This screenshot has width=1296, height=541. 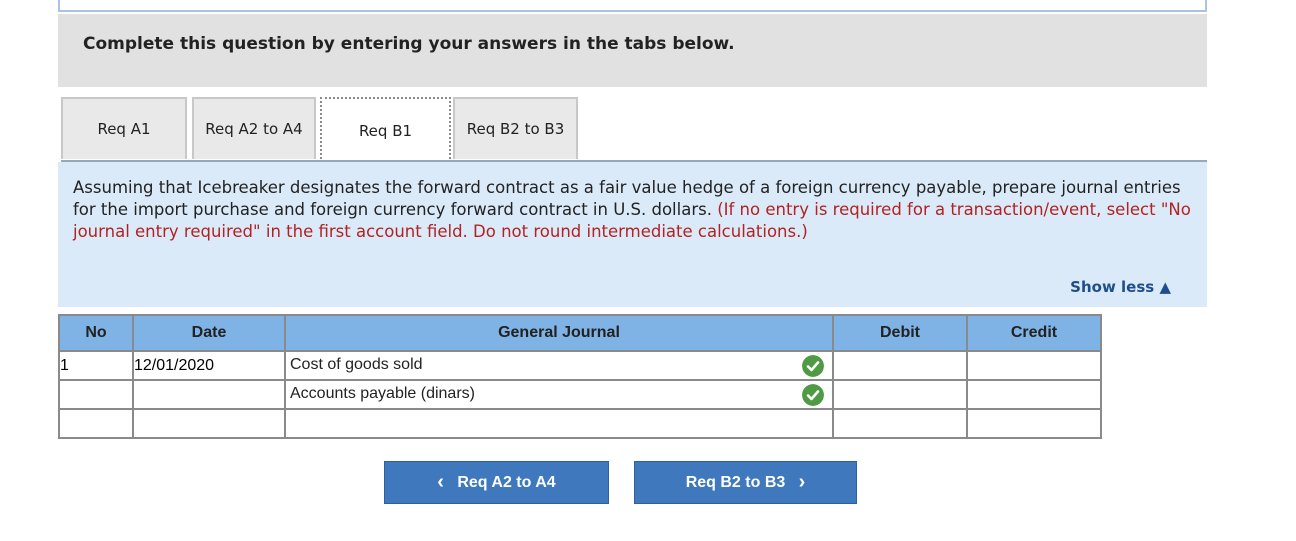 What do you see at coordinates (802, 482) in the screenshot?
I see `chevron-right-icon: ›` at bounding box center [802, 482].